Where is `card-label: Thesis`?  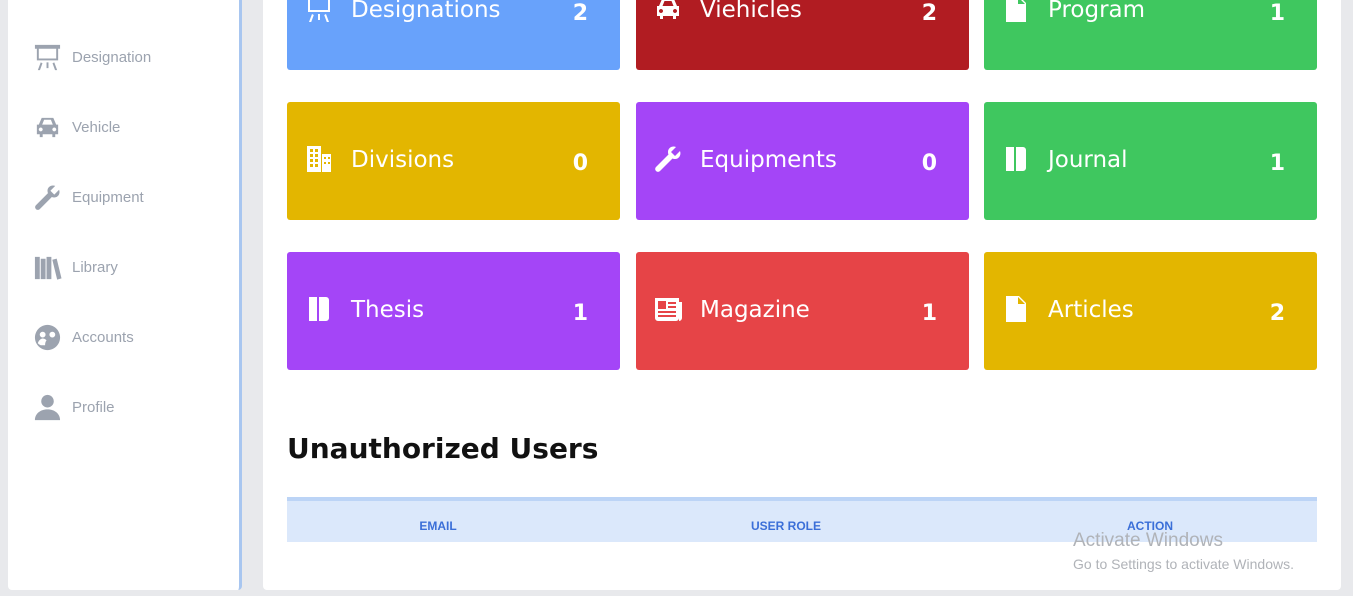
card-label: Thesis is located at coordinates (388, 310).